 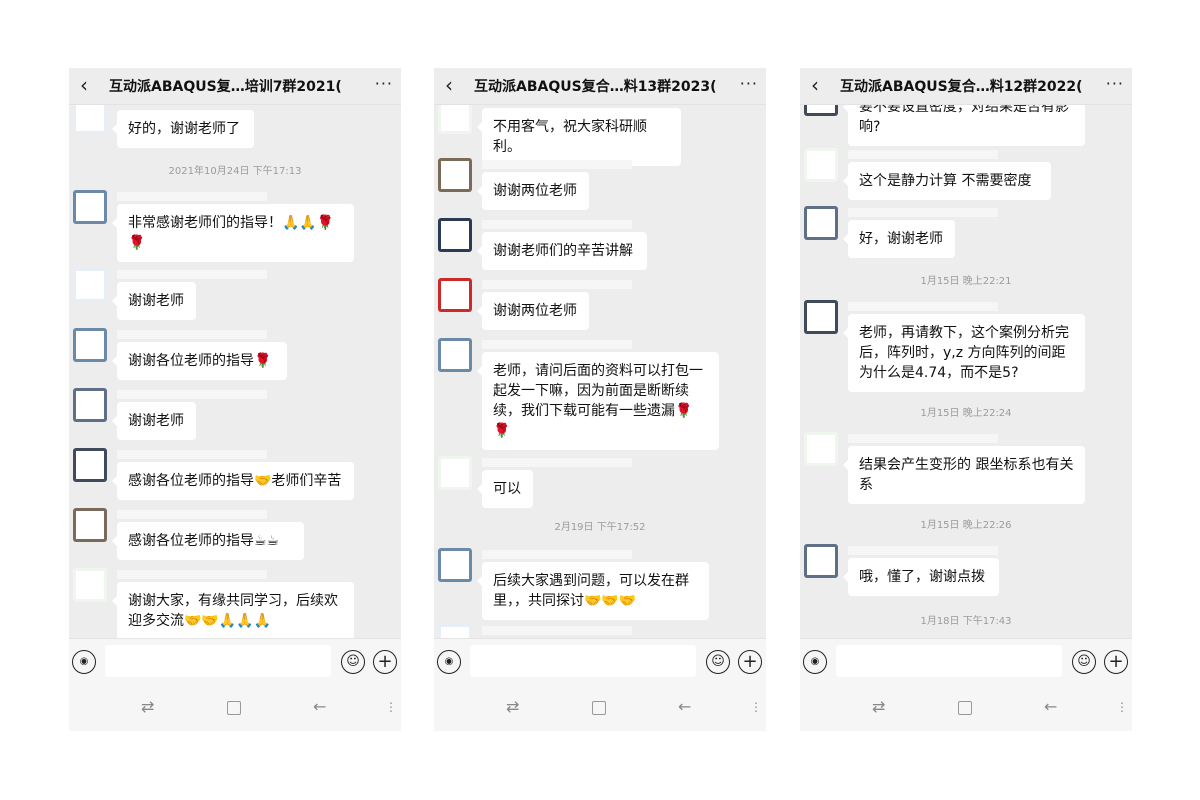 What do you see at coordinates (966, 525) in the screenshot?
I see `timestamp: 1月15日 晚上22:26` at bounding box center [966, 525].